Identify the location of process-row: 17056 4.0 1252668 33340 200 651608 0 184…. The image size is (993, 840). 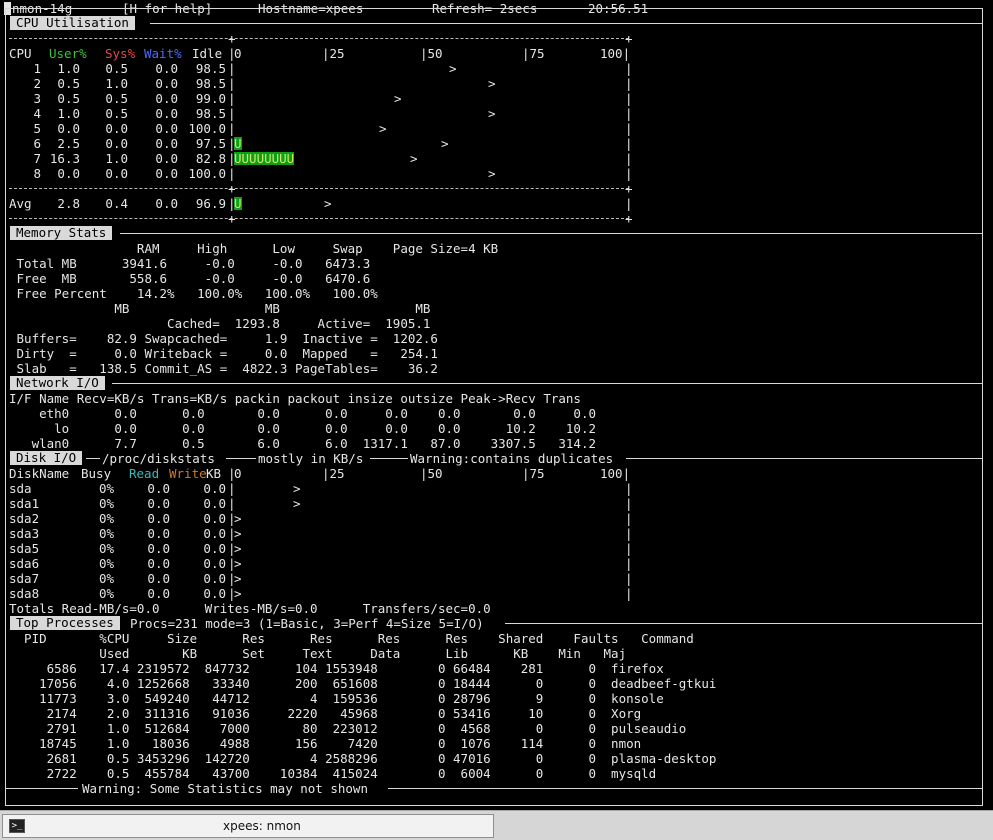
(363, 683).